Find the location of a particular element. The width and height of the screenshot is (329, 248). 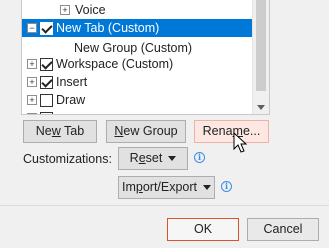

tree-row-draw: + Draw is located at coordinates (137, 100).